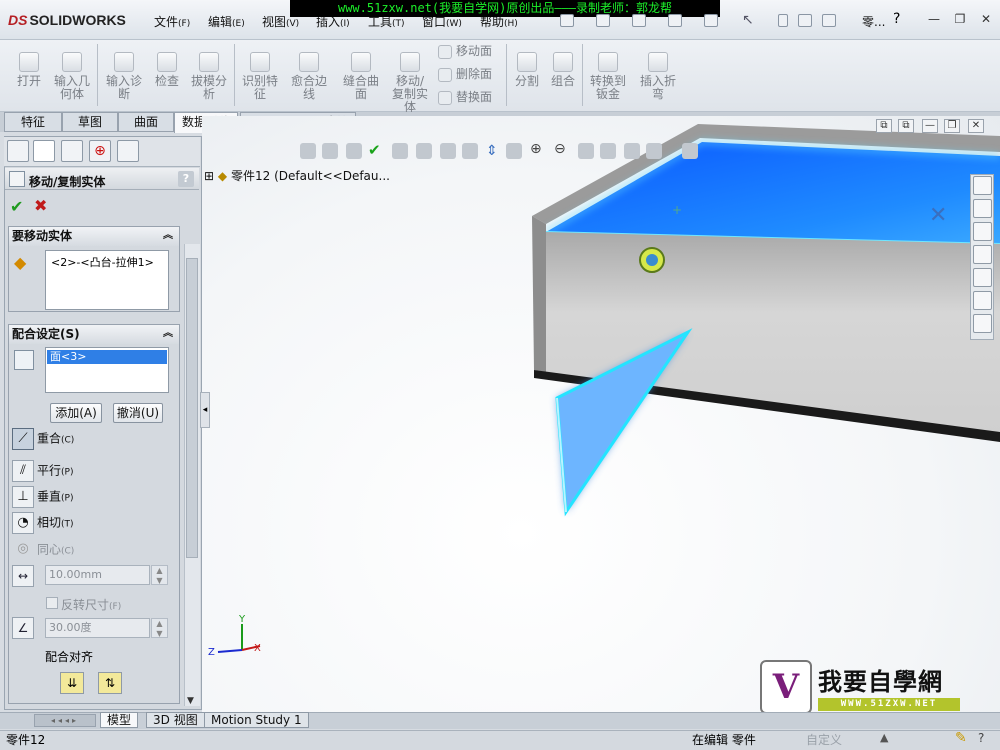  Describe the element at coordinates (560, 149) in the screenshot. I see `zoom-out-icon: ⊖` at that location.